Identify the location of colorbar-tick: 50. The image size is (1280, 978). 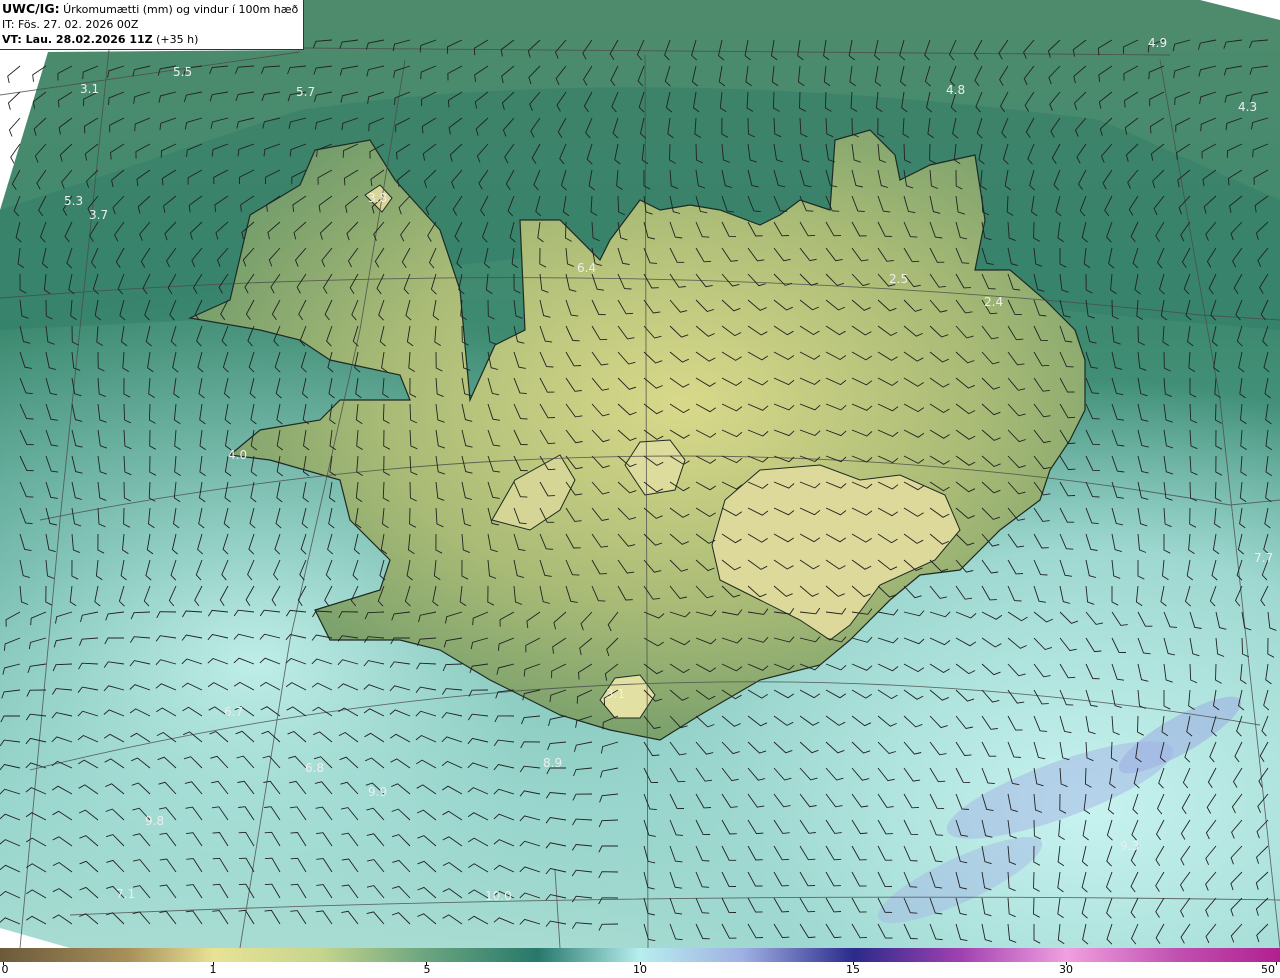
(1268, 969).